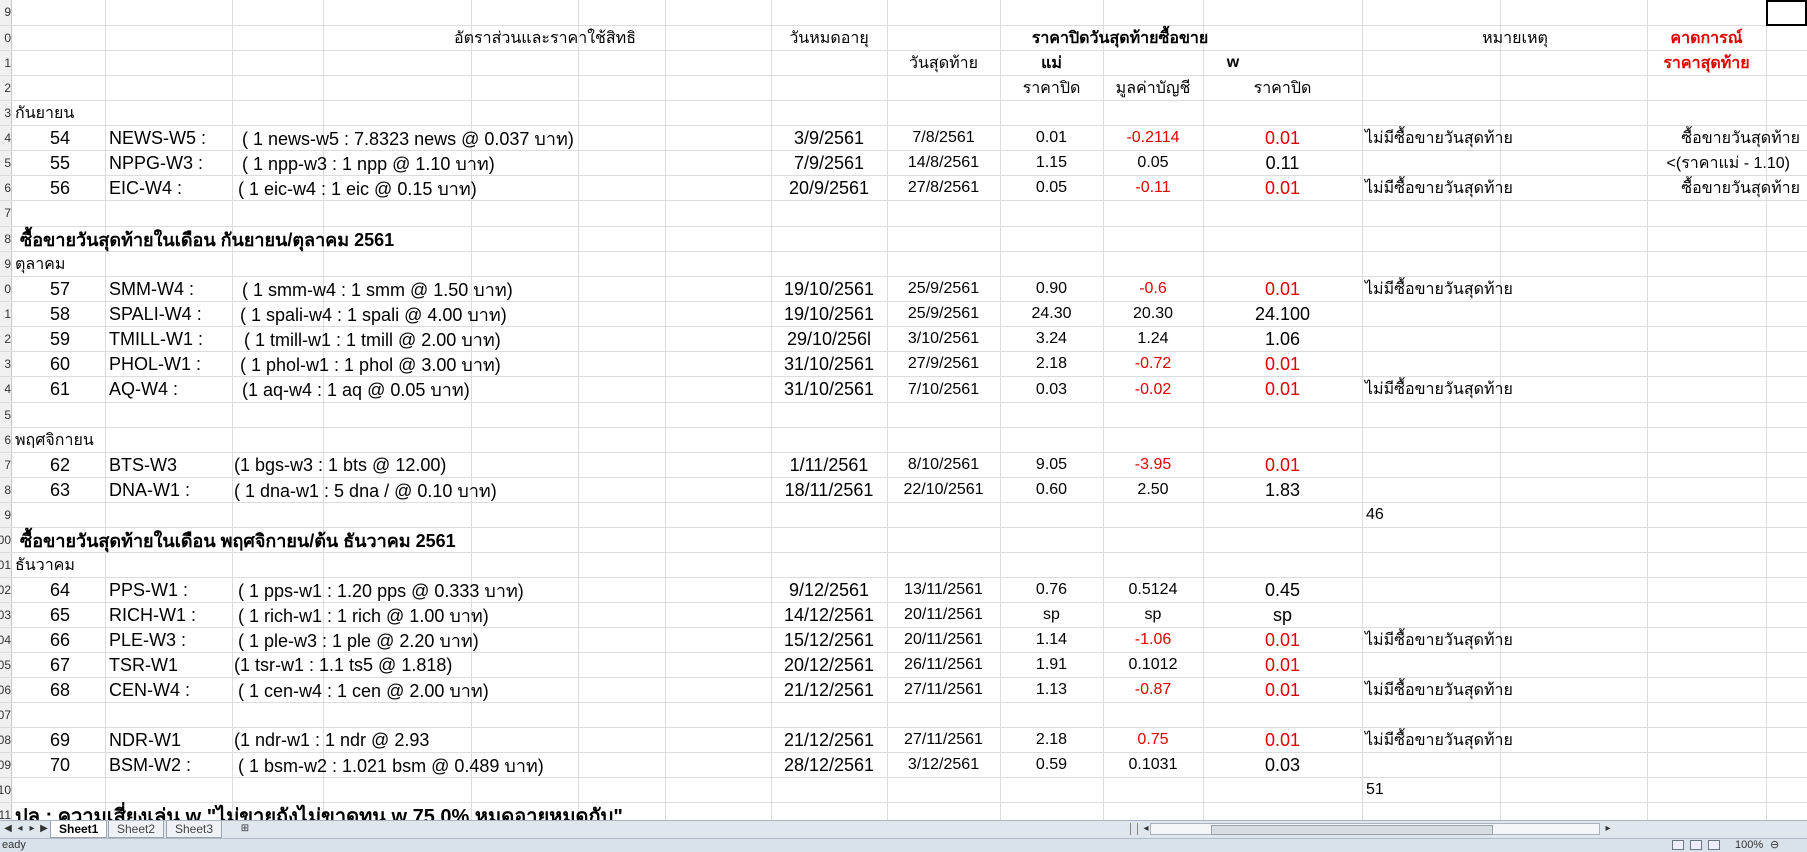 Image resolution: width=1807 pixels, height=852 pixels. What do you see at coordinates (943, 188) in the screenshot?
I see `cell-last-day: 27/8/2561` at bounding box center [943, 188].